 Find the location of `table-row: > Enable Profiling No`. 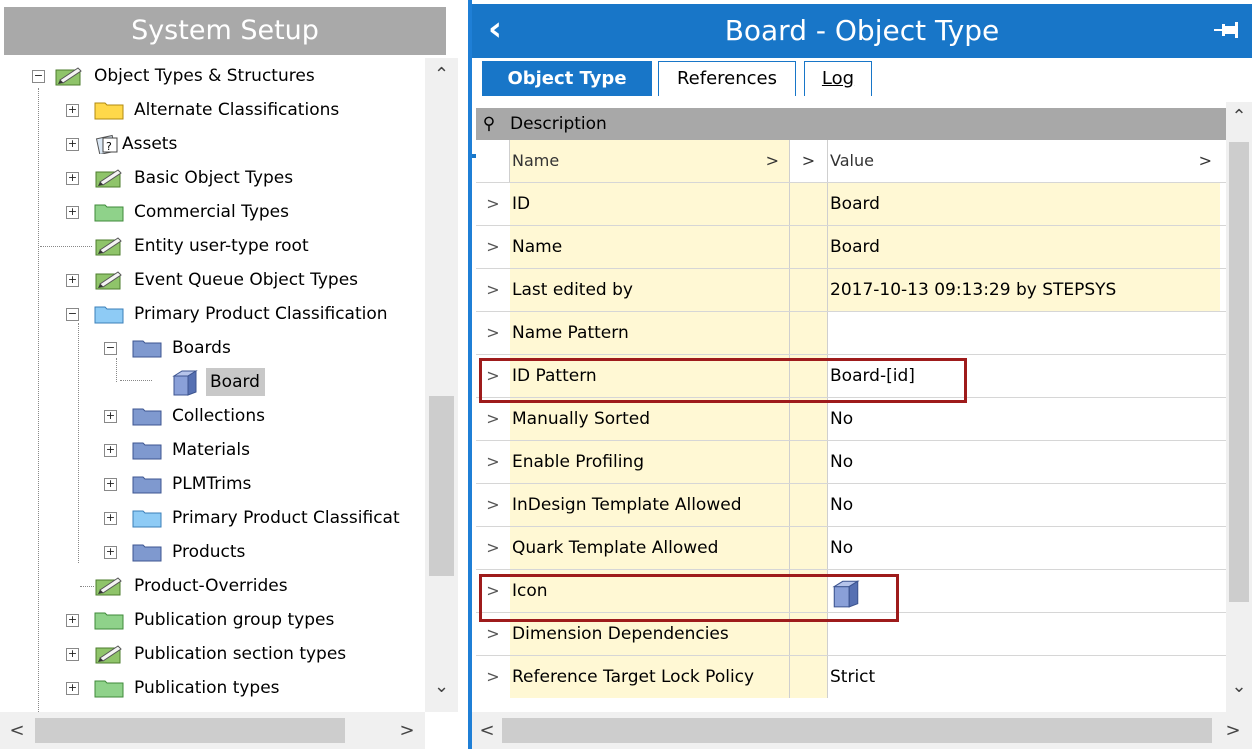

table-row: > Enable Profiling No is located at coordinates (851, 461).